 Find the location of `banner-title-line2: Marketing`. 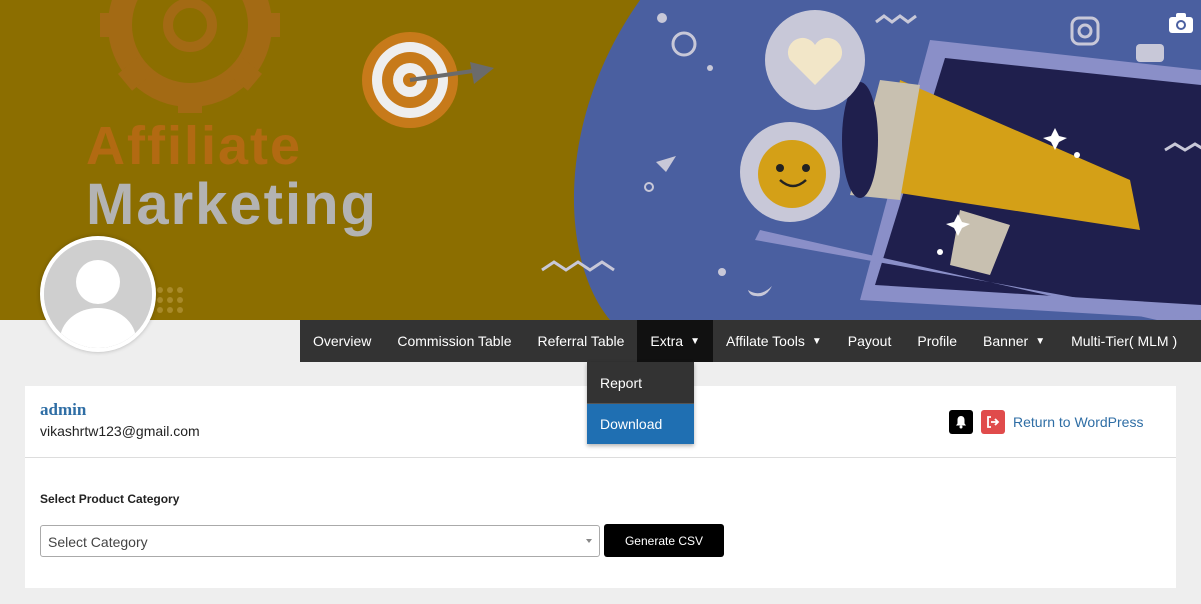

banner-title-line2: Marketing is located at coordinates (232, 204).